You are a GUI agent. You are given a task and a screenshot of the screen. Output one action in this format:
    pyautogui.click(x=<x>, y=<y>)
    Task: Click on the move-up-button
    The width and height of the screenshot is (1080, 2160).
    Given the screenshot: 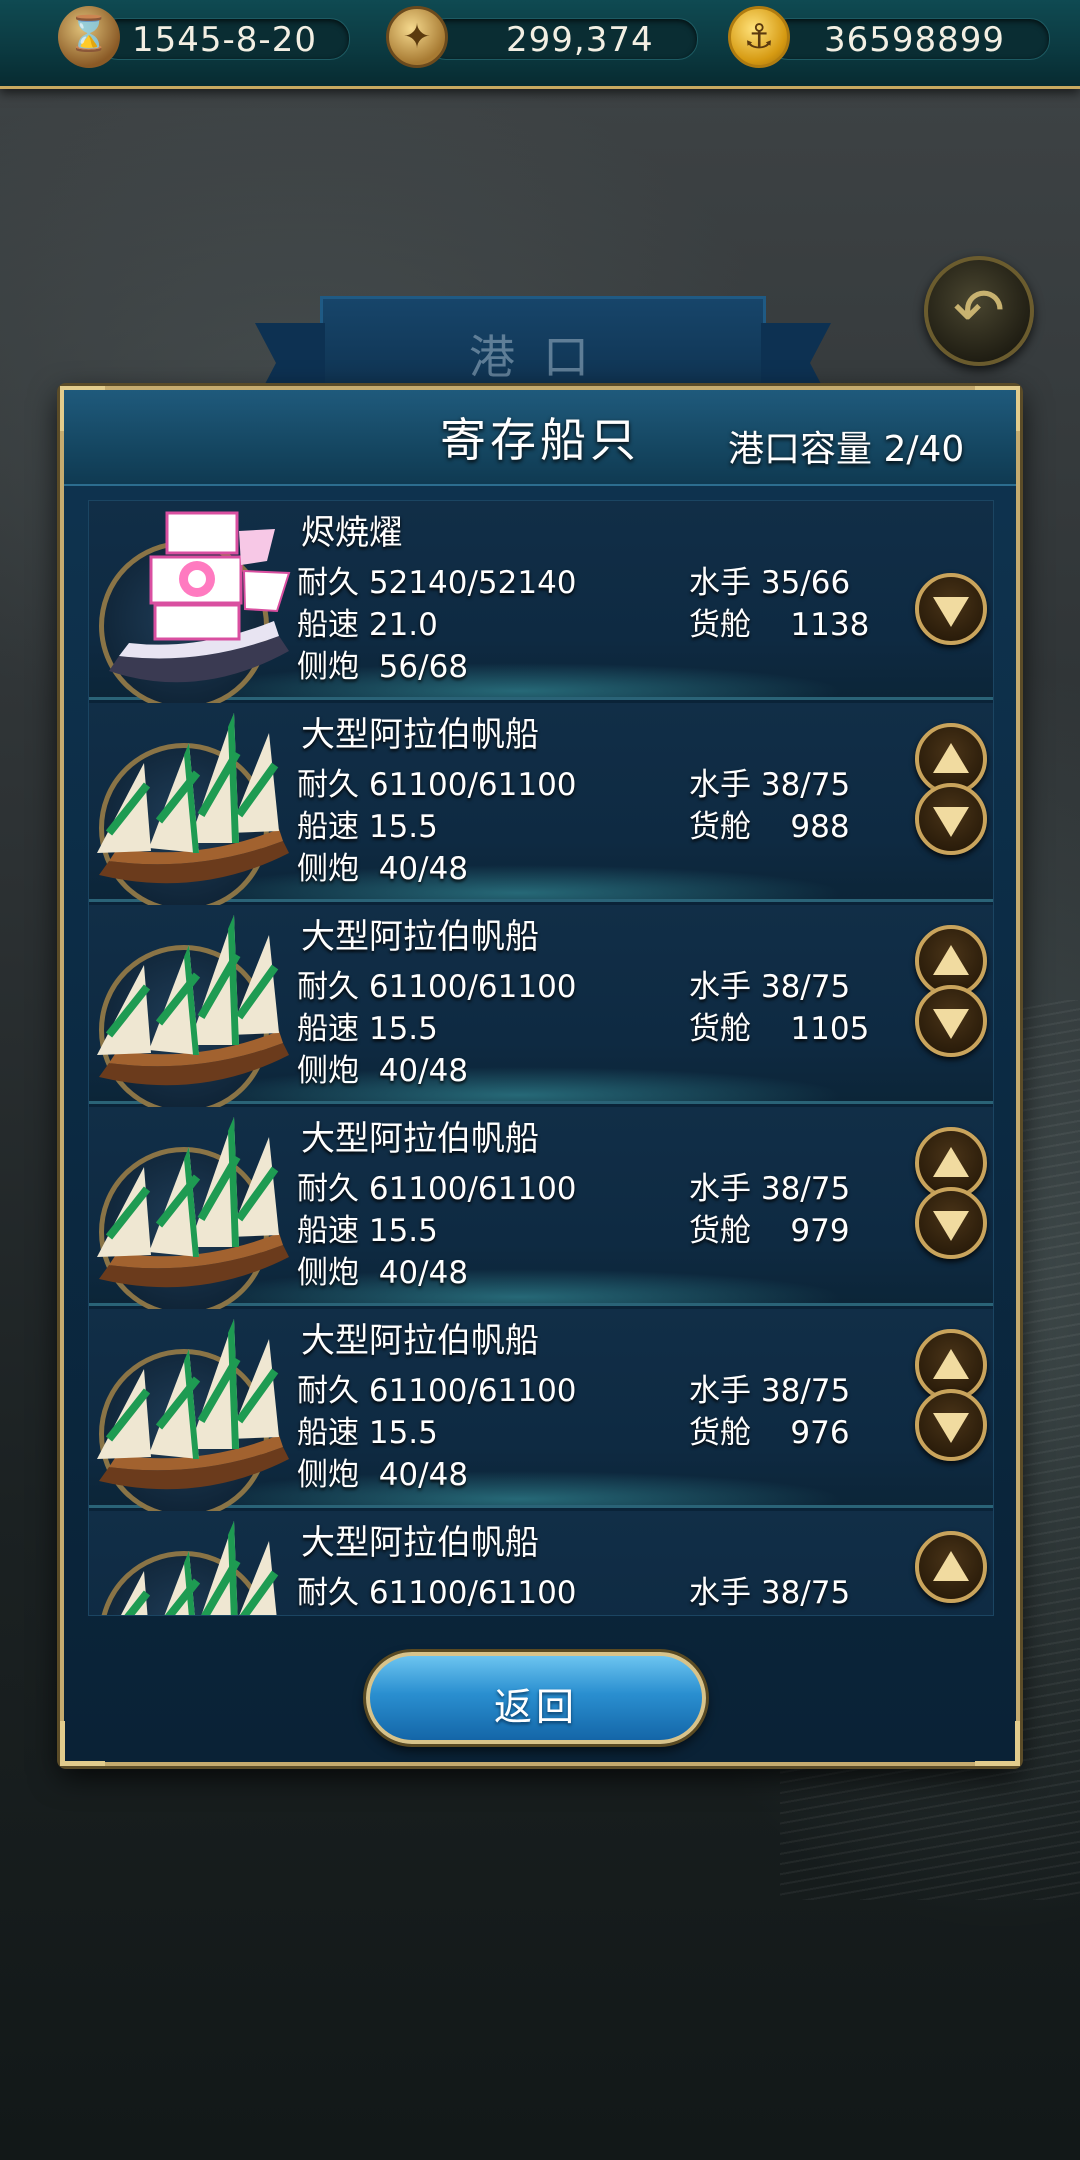 What is the action you would take?
    pyautogui.click(x=951, y=1567)
    